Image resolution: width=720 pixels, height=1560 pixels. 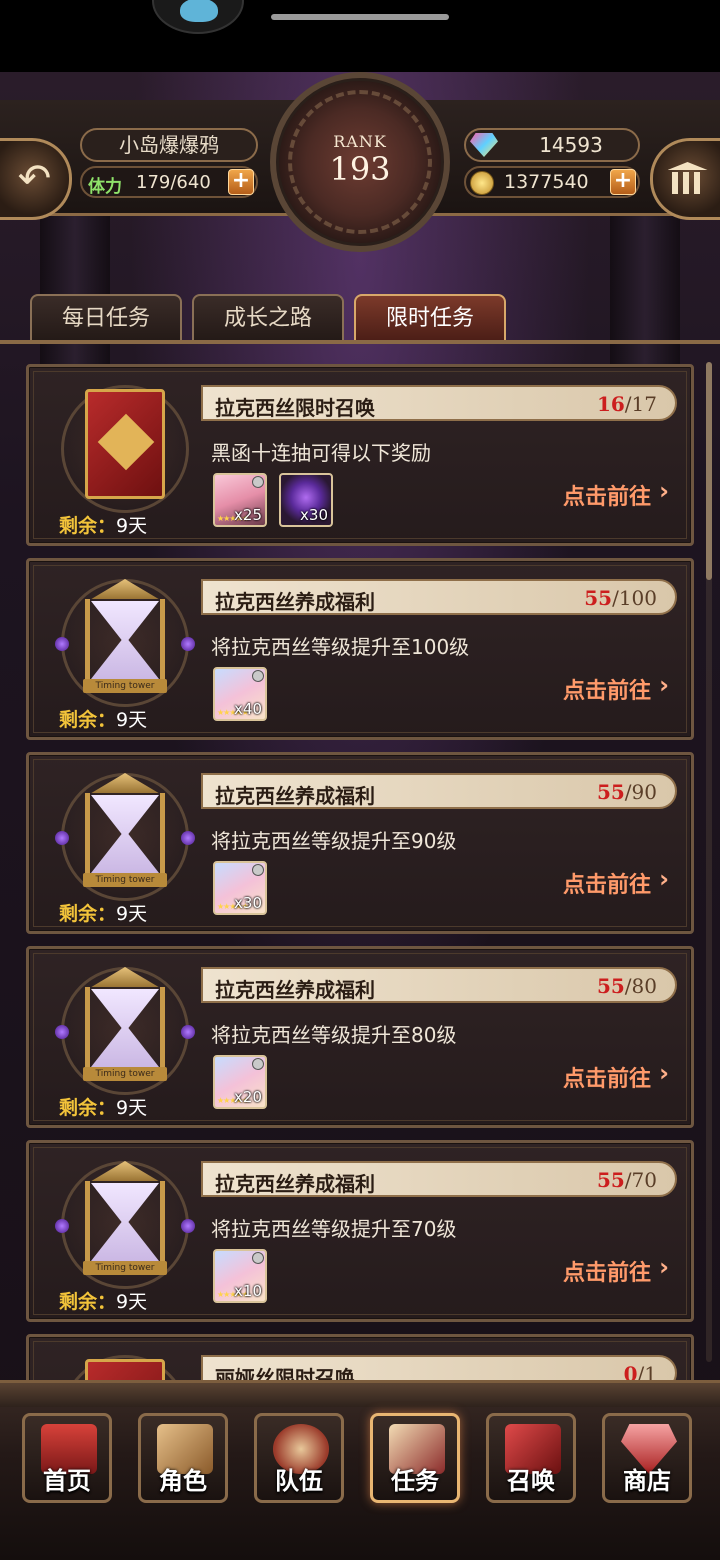 What do you see at coordinates (248, 903) in the screenshot?
I see `reward-count: x30` at bounding box center [248, 903].